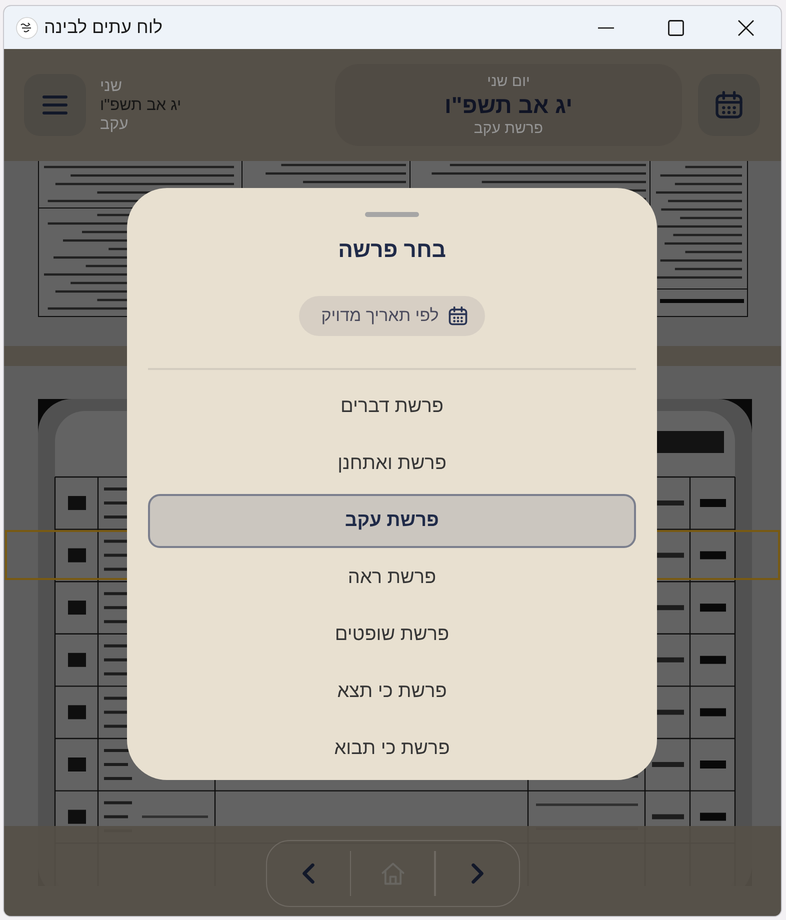 The height and width of the screenshot is (920, 786). Describe the element at coordinates (392, 464) in the screenshot. I see `parasha-option: פרשת ואתחנן` at that location.